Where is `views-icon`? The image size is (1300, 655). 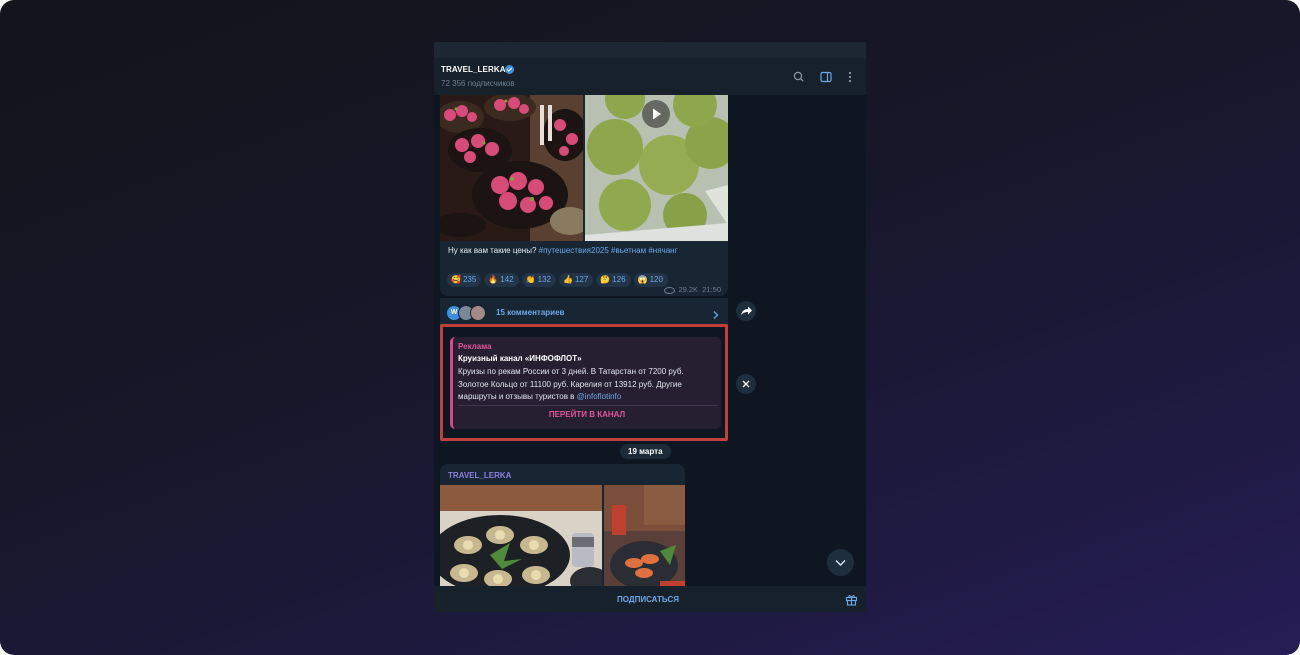 views-icon is located at coordinates (670, 290).